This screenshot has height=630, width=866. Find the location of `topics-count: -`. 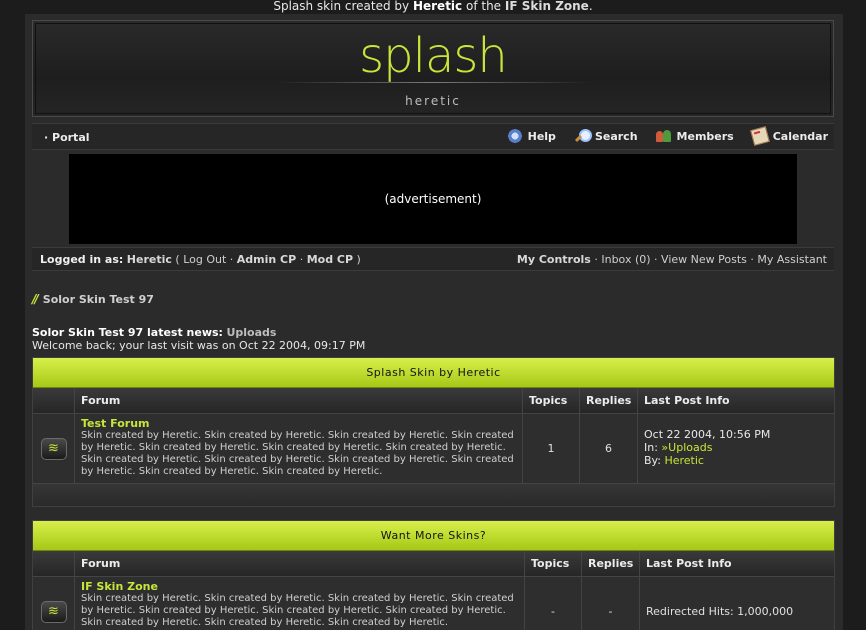

topics-count: - is located at coordinates (553, 603).